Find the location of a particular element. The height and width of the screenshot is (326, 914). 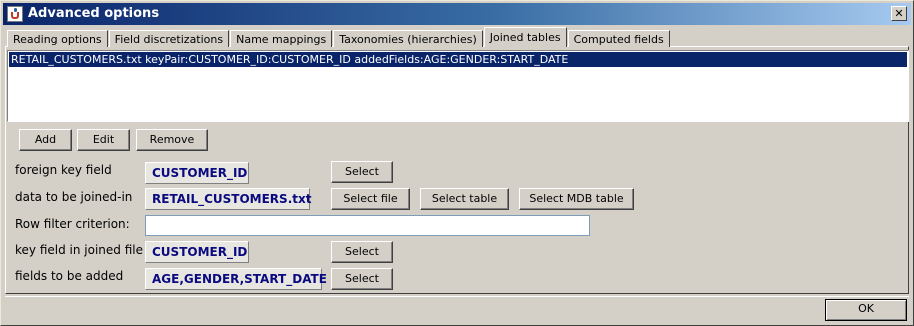

fields-added-label: fields to be added is located at coordinates (69, 276).